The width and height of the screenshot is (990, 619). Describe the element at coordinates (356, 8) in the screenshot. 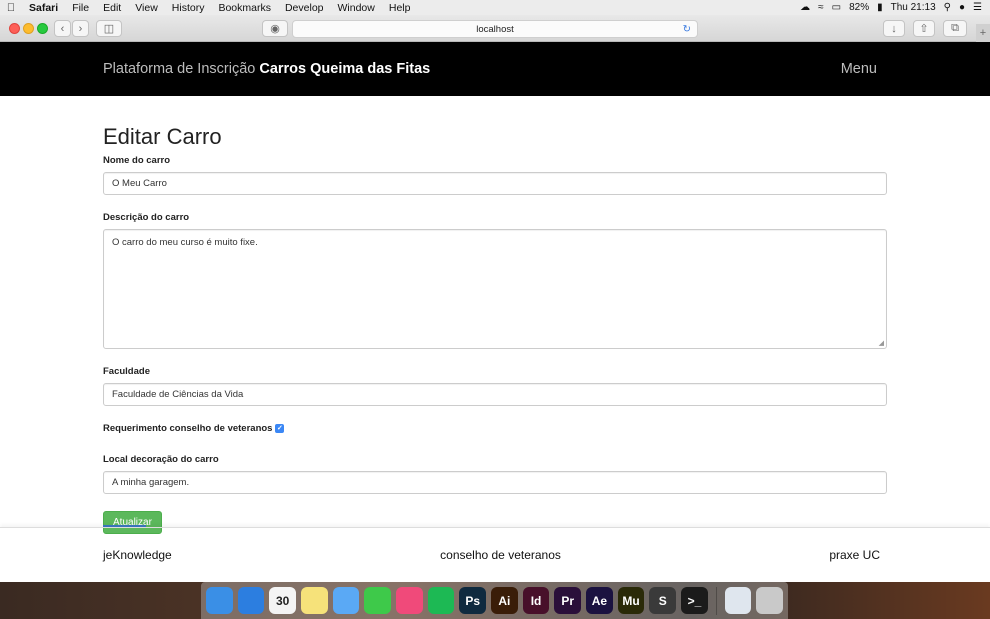

I see `menu-window: Window` at that location.